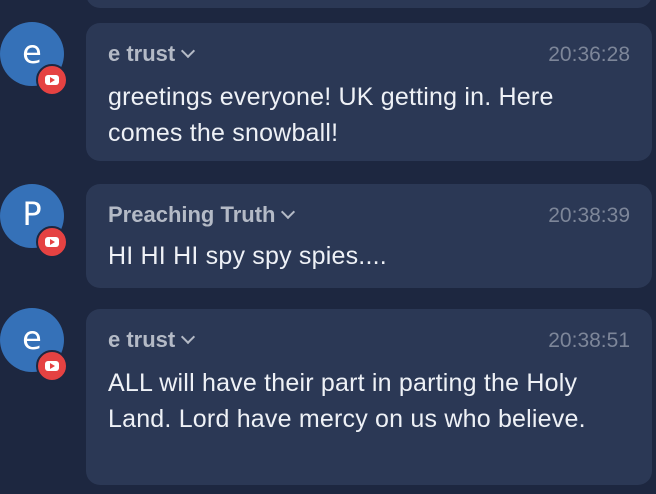 This screenshot has width=656, height=494. Describe the element at coordinates (589, 340) in the screenshot. I see `timestamp: 20:38:51` at that location.